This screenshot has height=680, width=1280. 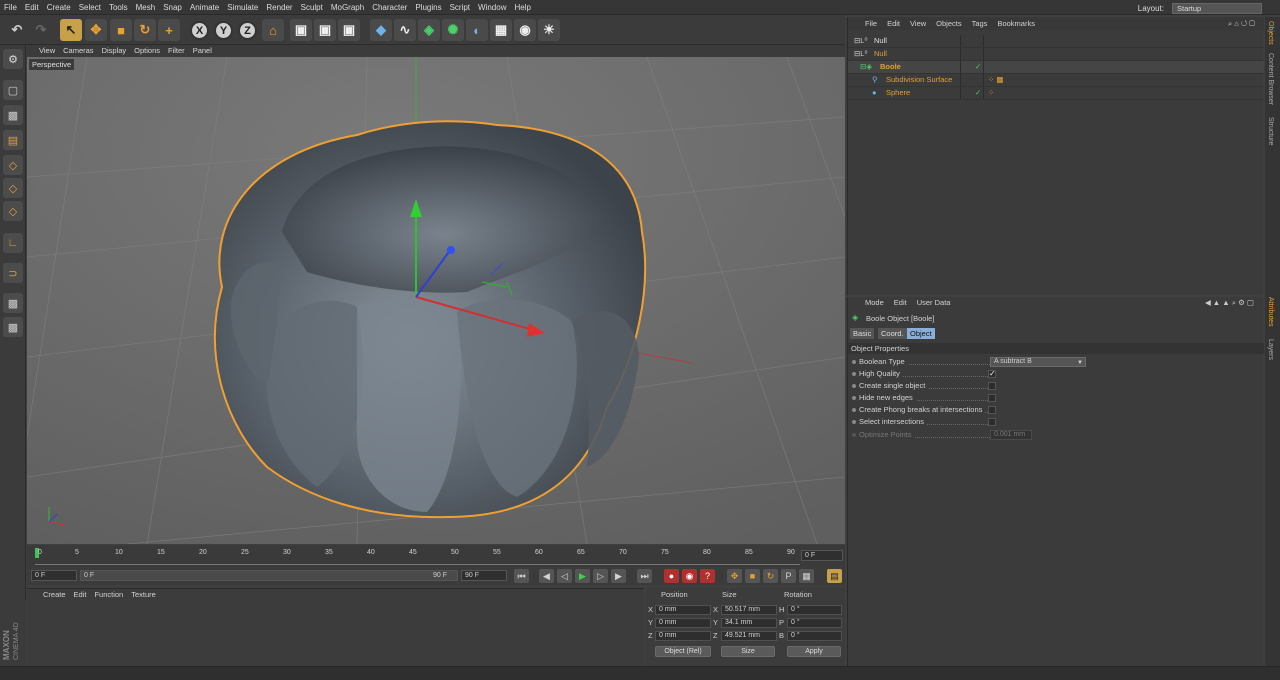 I want to click on scale-tool-icon: ■, so click(x=121, y=30).